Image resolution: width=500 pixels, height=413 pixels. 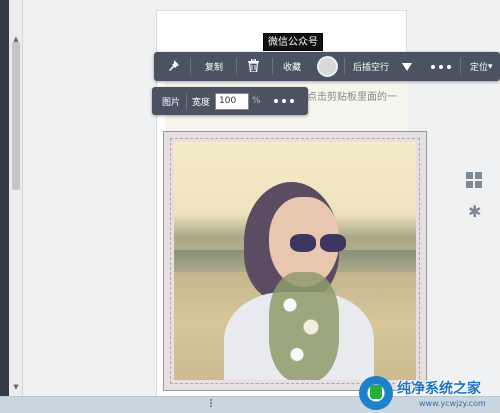 I want to click on article-text-line: 点击剪贴板里面的一, so click(x=352, y=97).